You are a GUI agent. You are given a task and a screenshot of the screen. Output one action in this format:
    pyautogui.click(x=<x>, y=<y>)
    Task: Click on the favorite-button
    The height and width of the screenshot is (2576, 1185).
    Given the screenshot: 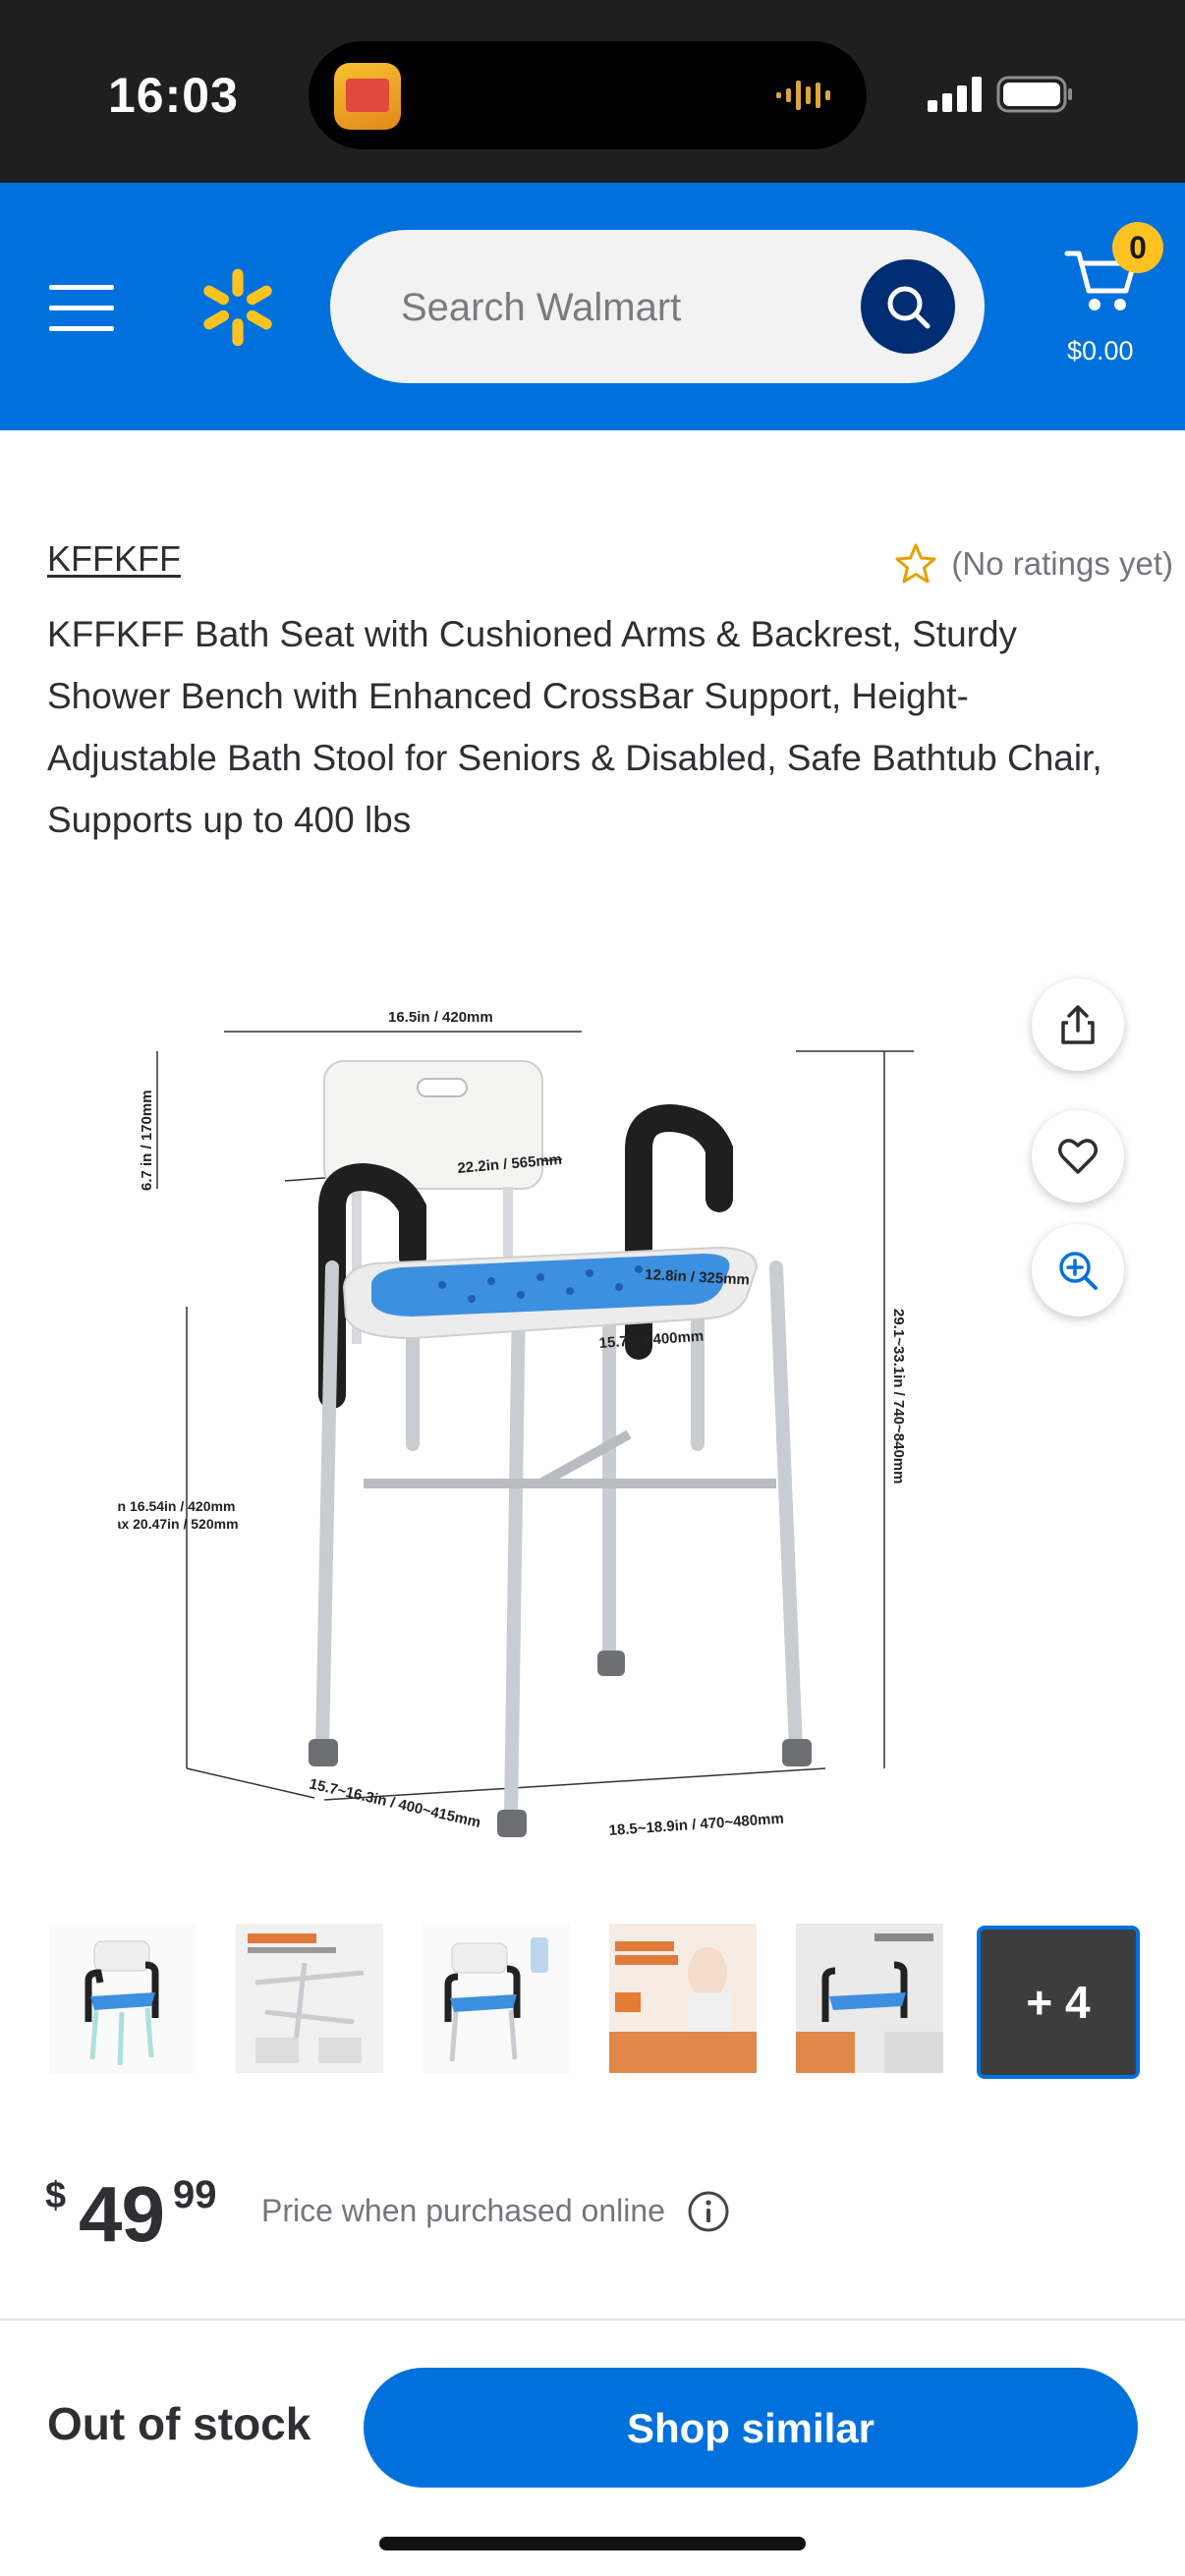 What is the action you would take?
    pyautogui.click(x=1078, y=1156)
    